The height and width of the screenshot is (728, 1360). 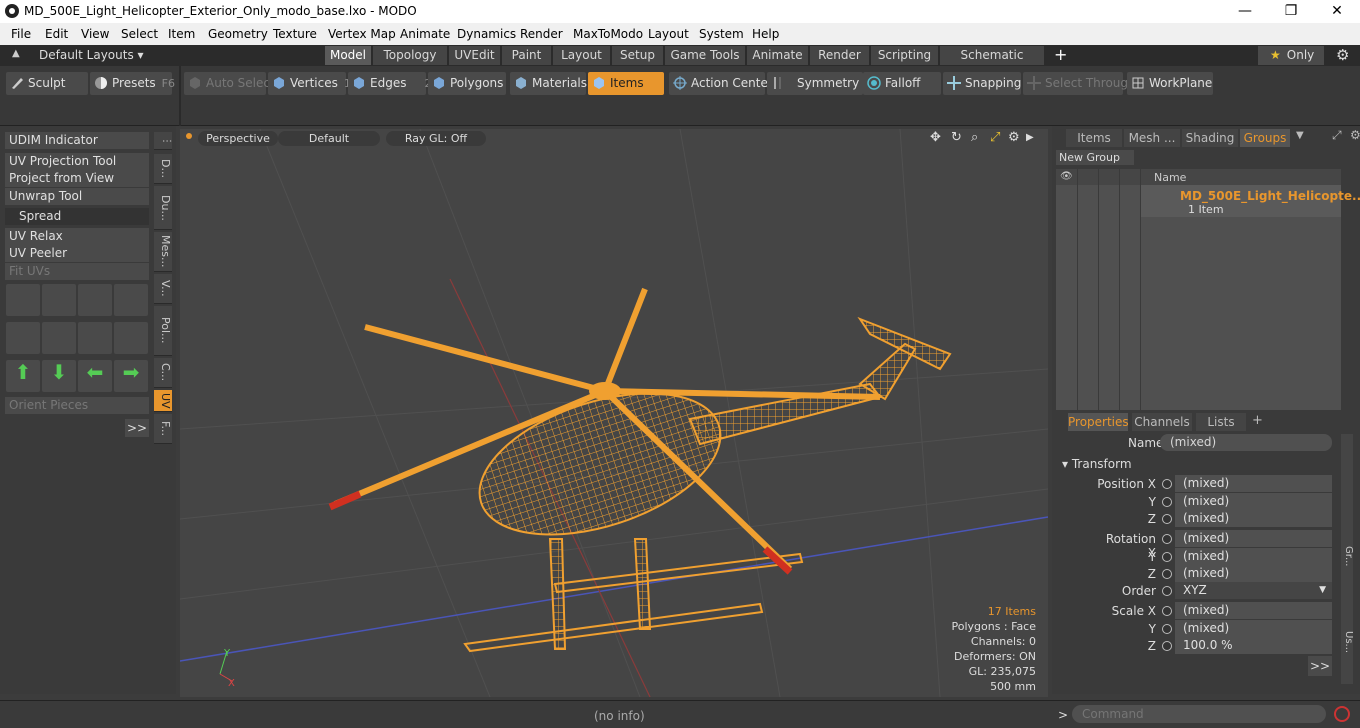 I want to click on order-anim-dot, so click(x=1167, y=591).